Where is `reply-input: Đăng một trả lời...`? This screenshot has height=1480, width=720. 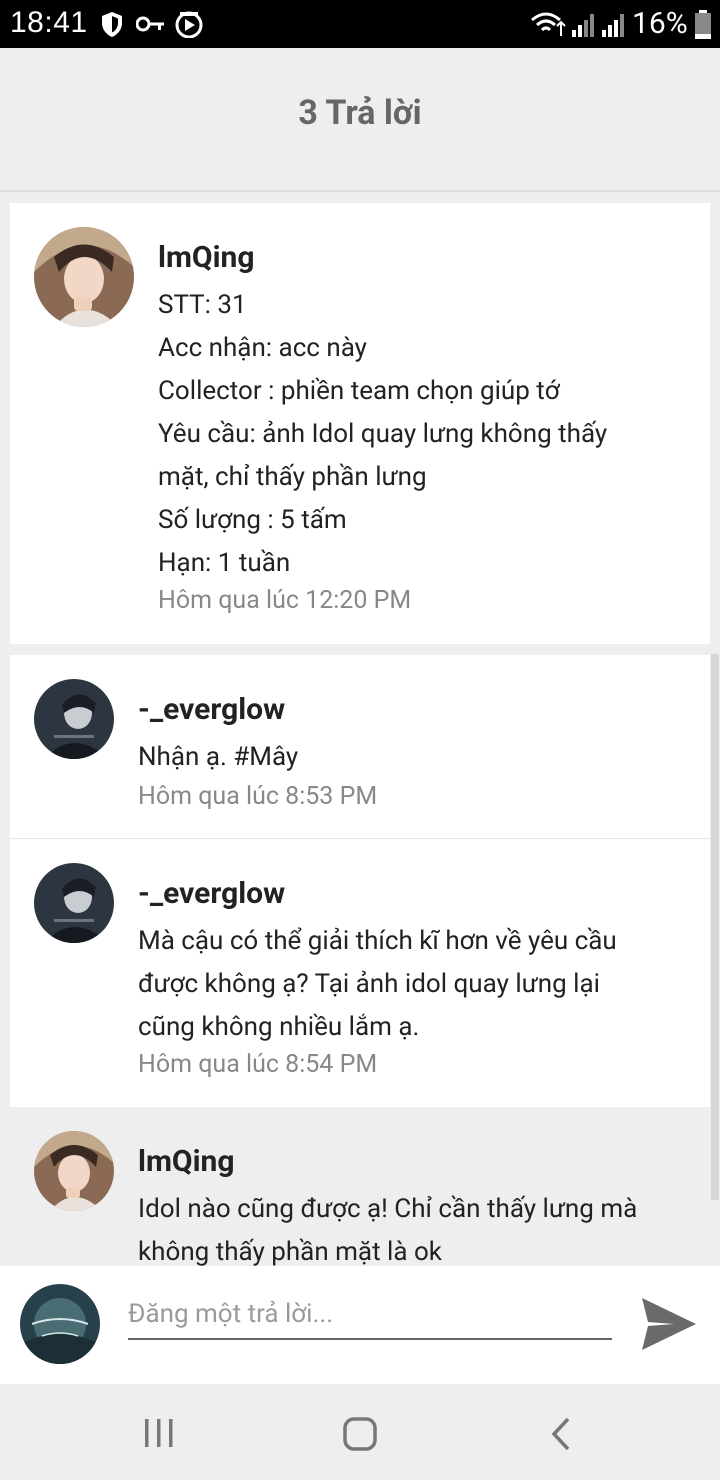 reply-input: Đăng một trả lời... is located at coordinates (370, 1317).